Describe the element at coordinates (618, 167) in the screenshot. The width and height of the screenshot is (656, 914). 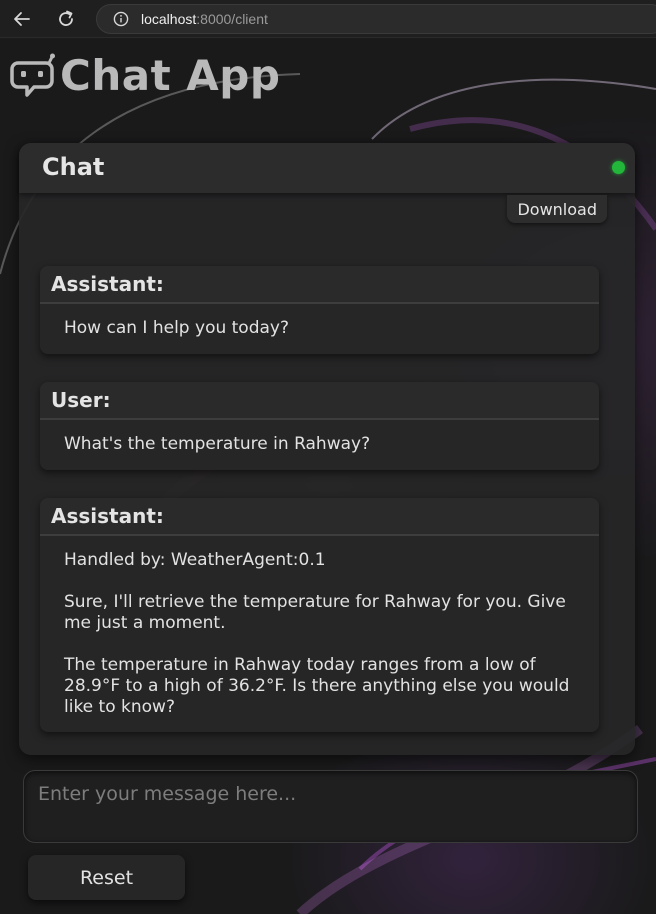
I see `connection-status-indicator` at that location.